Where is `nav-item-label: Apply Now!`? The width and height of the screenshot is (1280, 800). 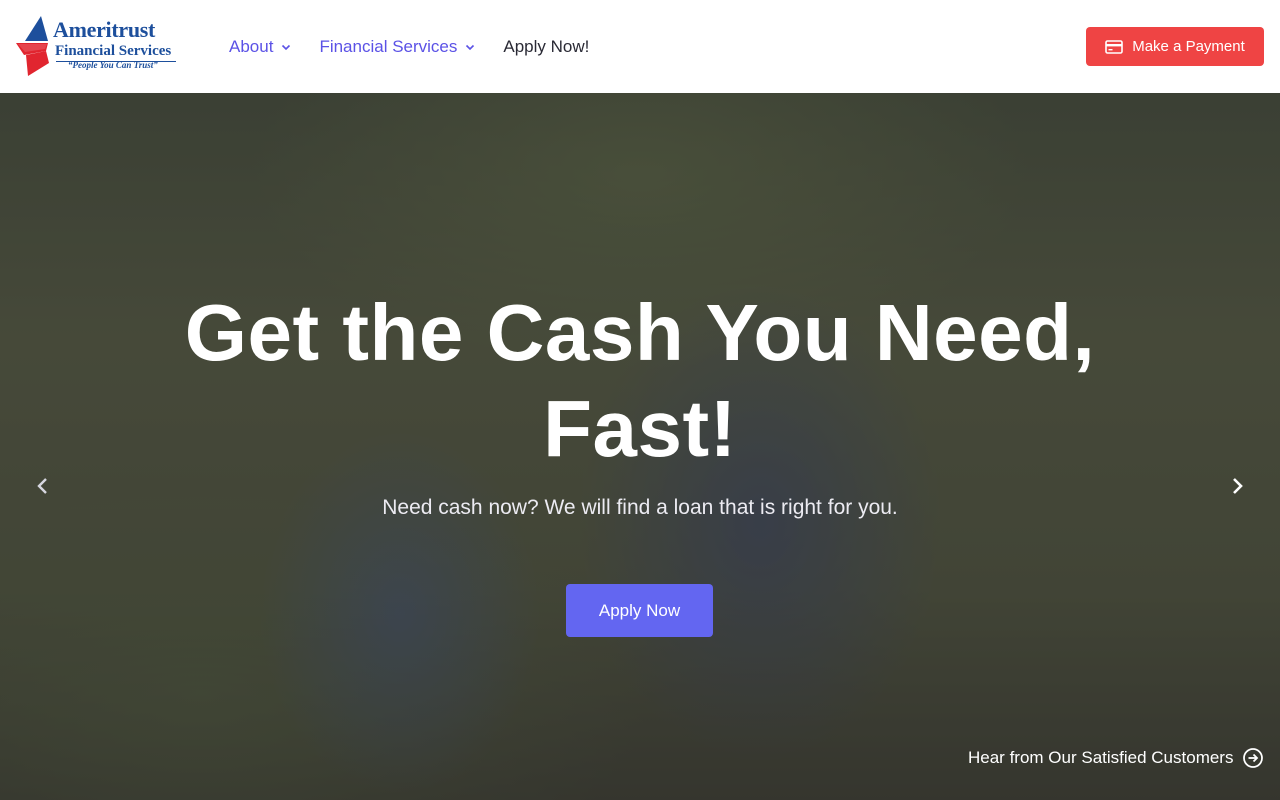
nav-item-label: Apply Now! is located at coordinates (546, 46).